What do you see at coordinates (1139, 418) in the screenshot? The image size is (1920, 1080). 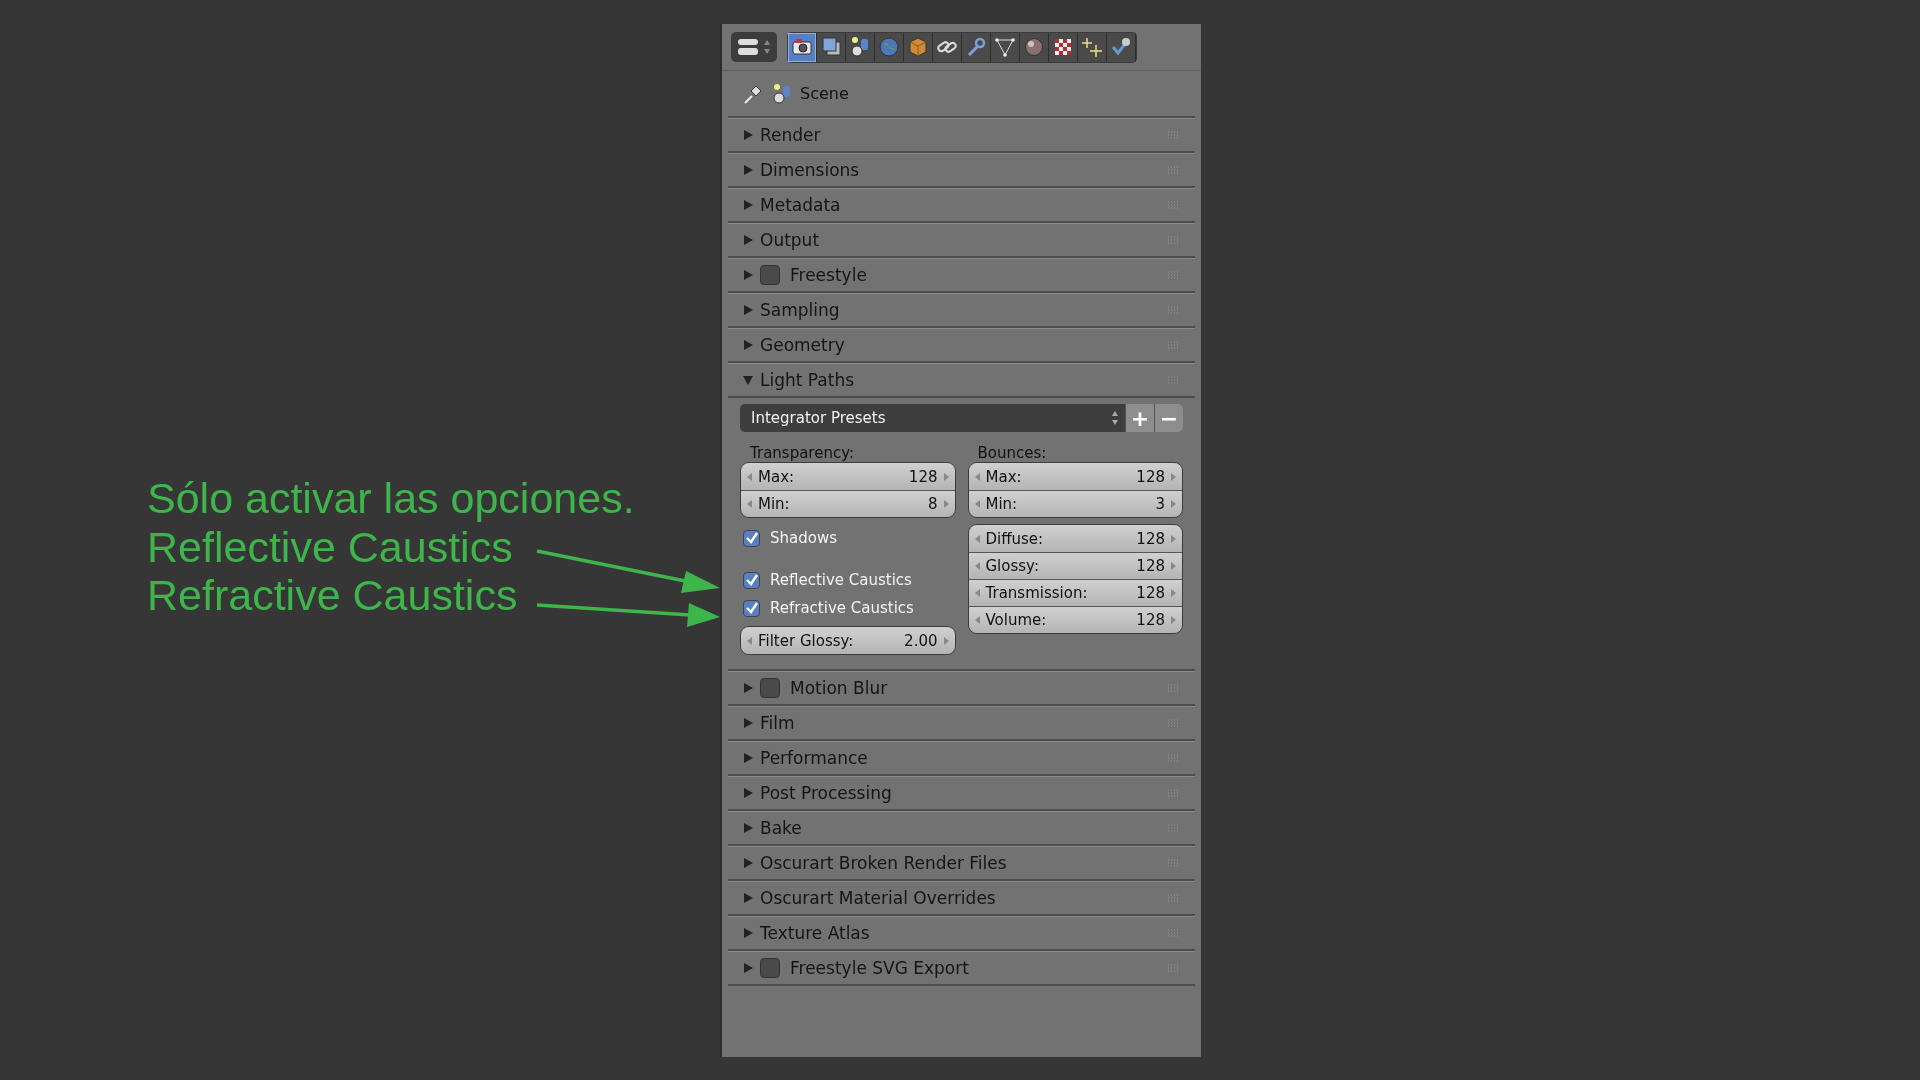 I see `add-preset-button: +` at bounding box center [1139, 418].